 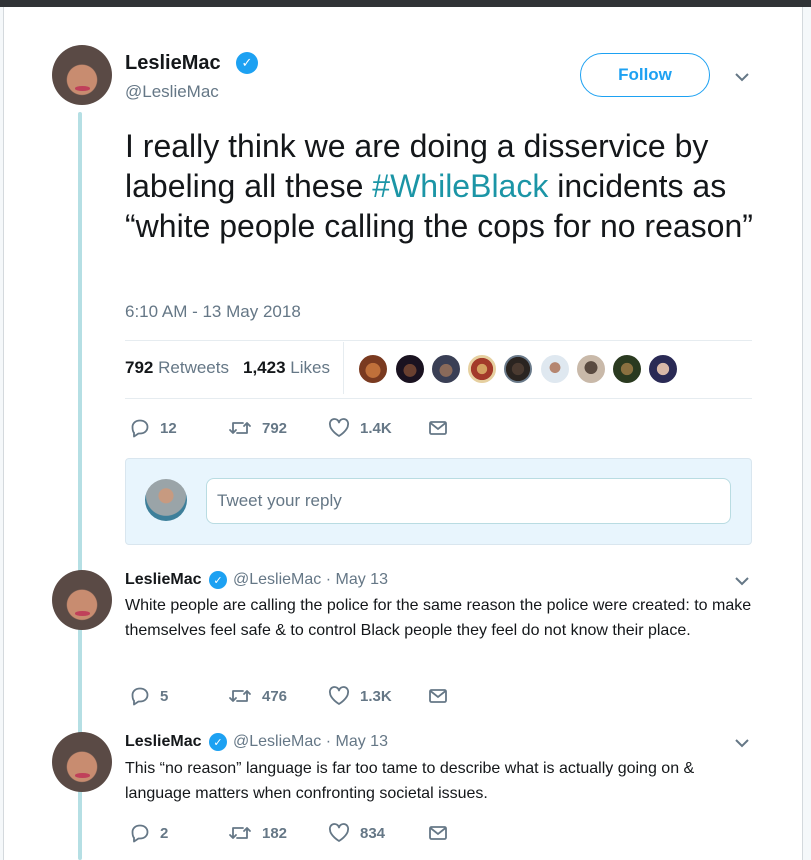 What do you see at coordinates (257, 833) in the screenshot?
I see `retweet-action: 182` at bounding box center [257, 833].